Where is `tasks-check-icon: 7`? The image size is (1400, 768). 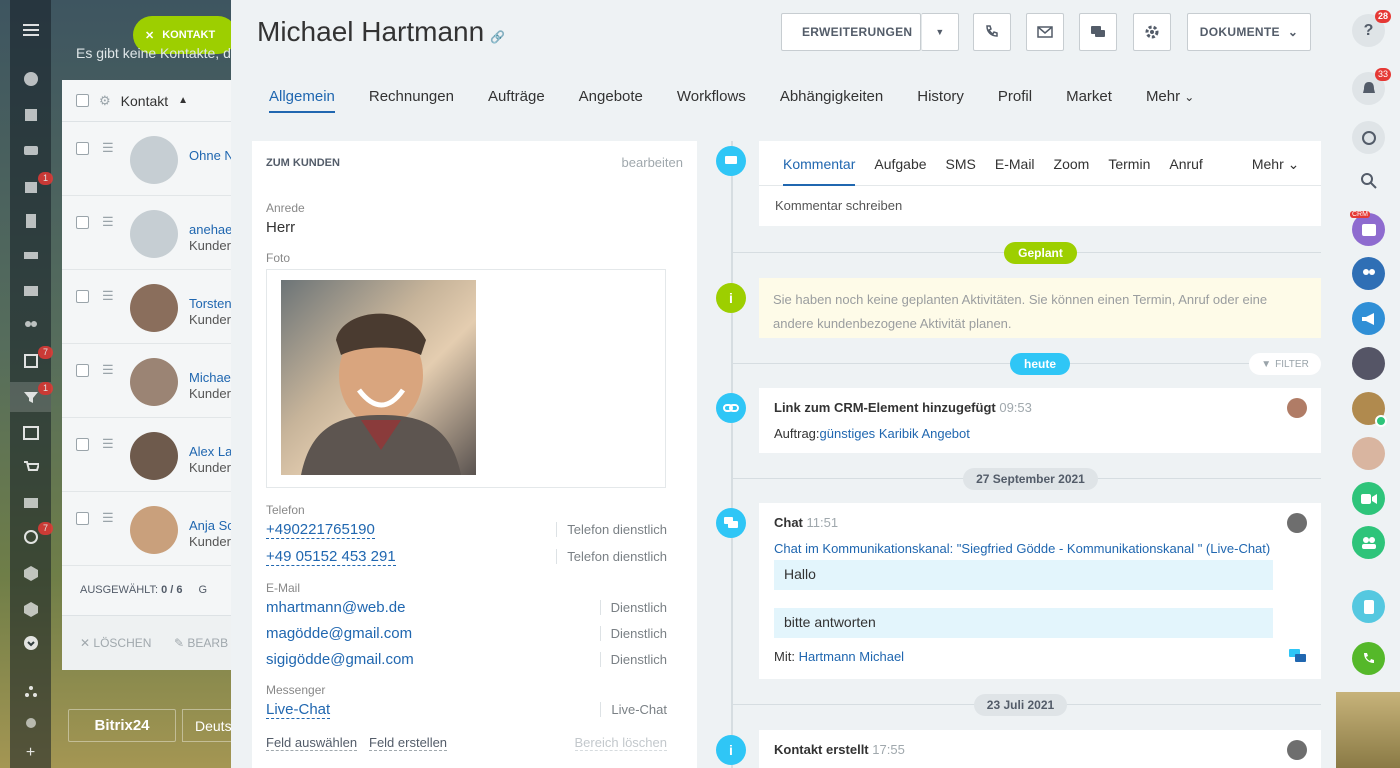 tasks-check-icon: 7 is located at coordinates (31, 361).